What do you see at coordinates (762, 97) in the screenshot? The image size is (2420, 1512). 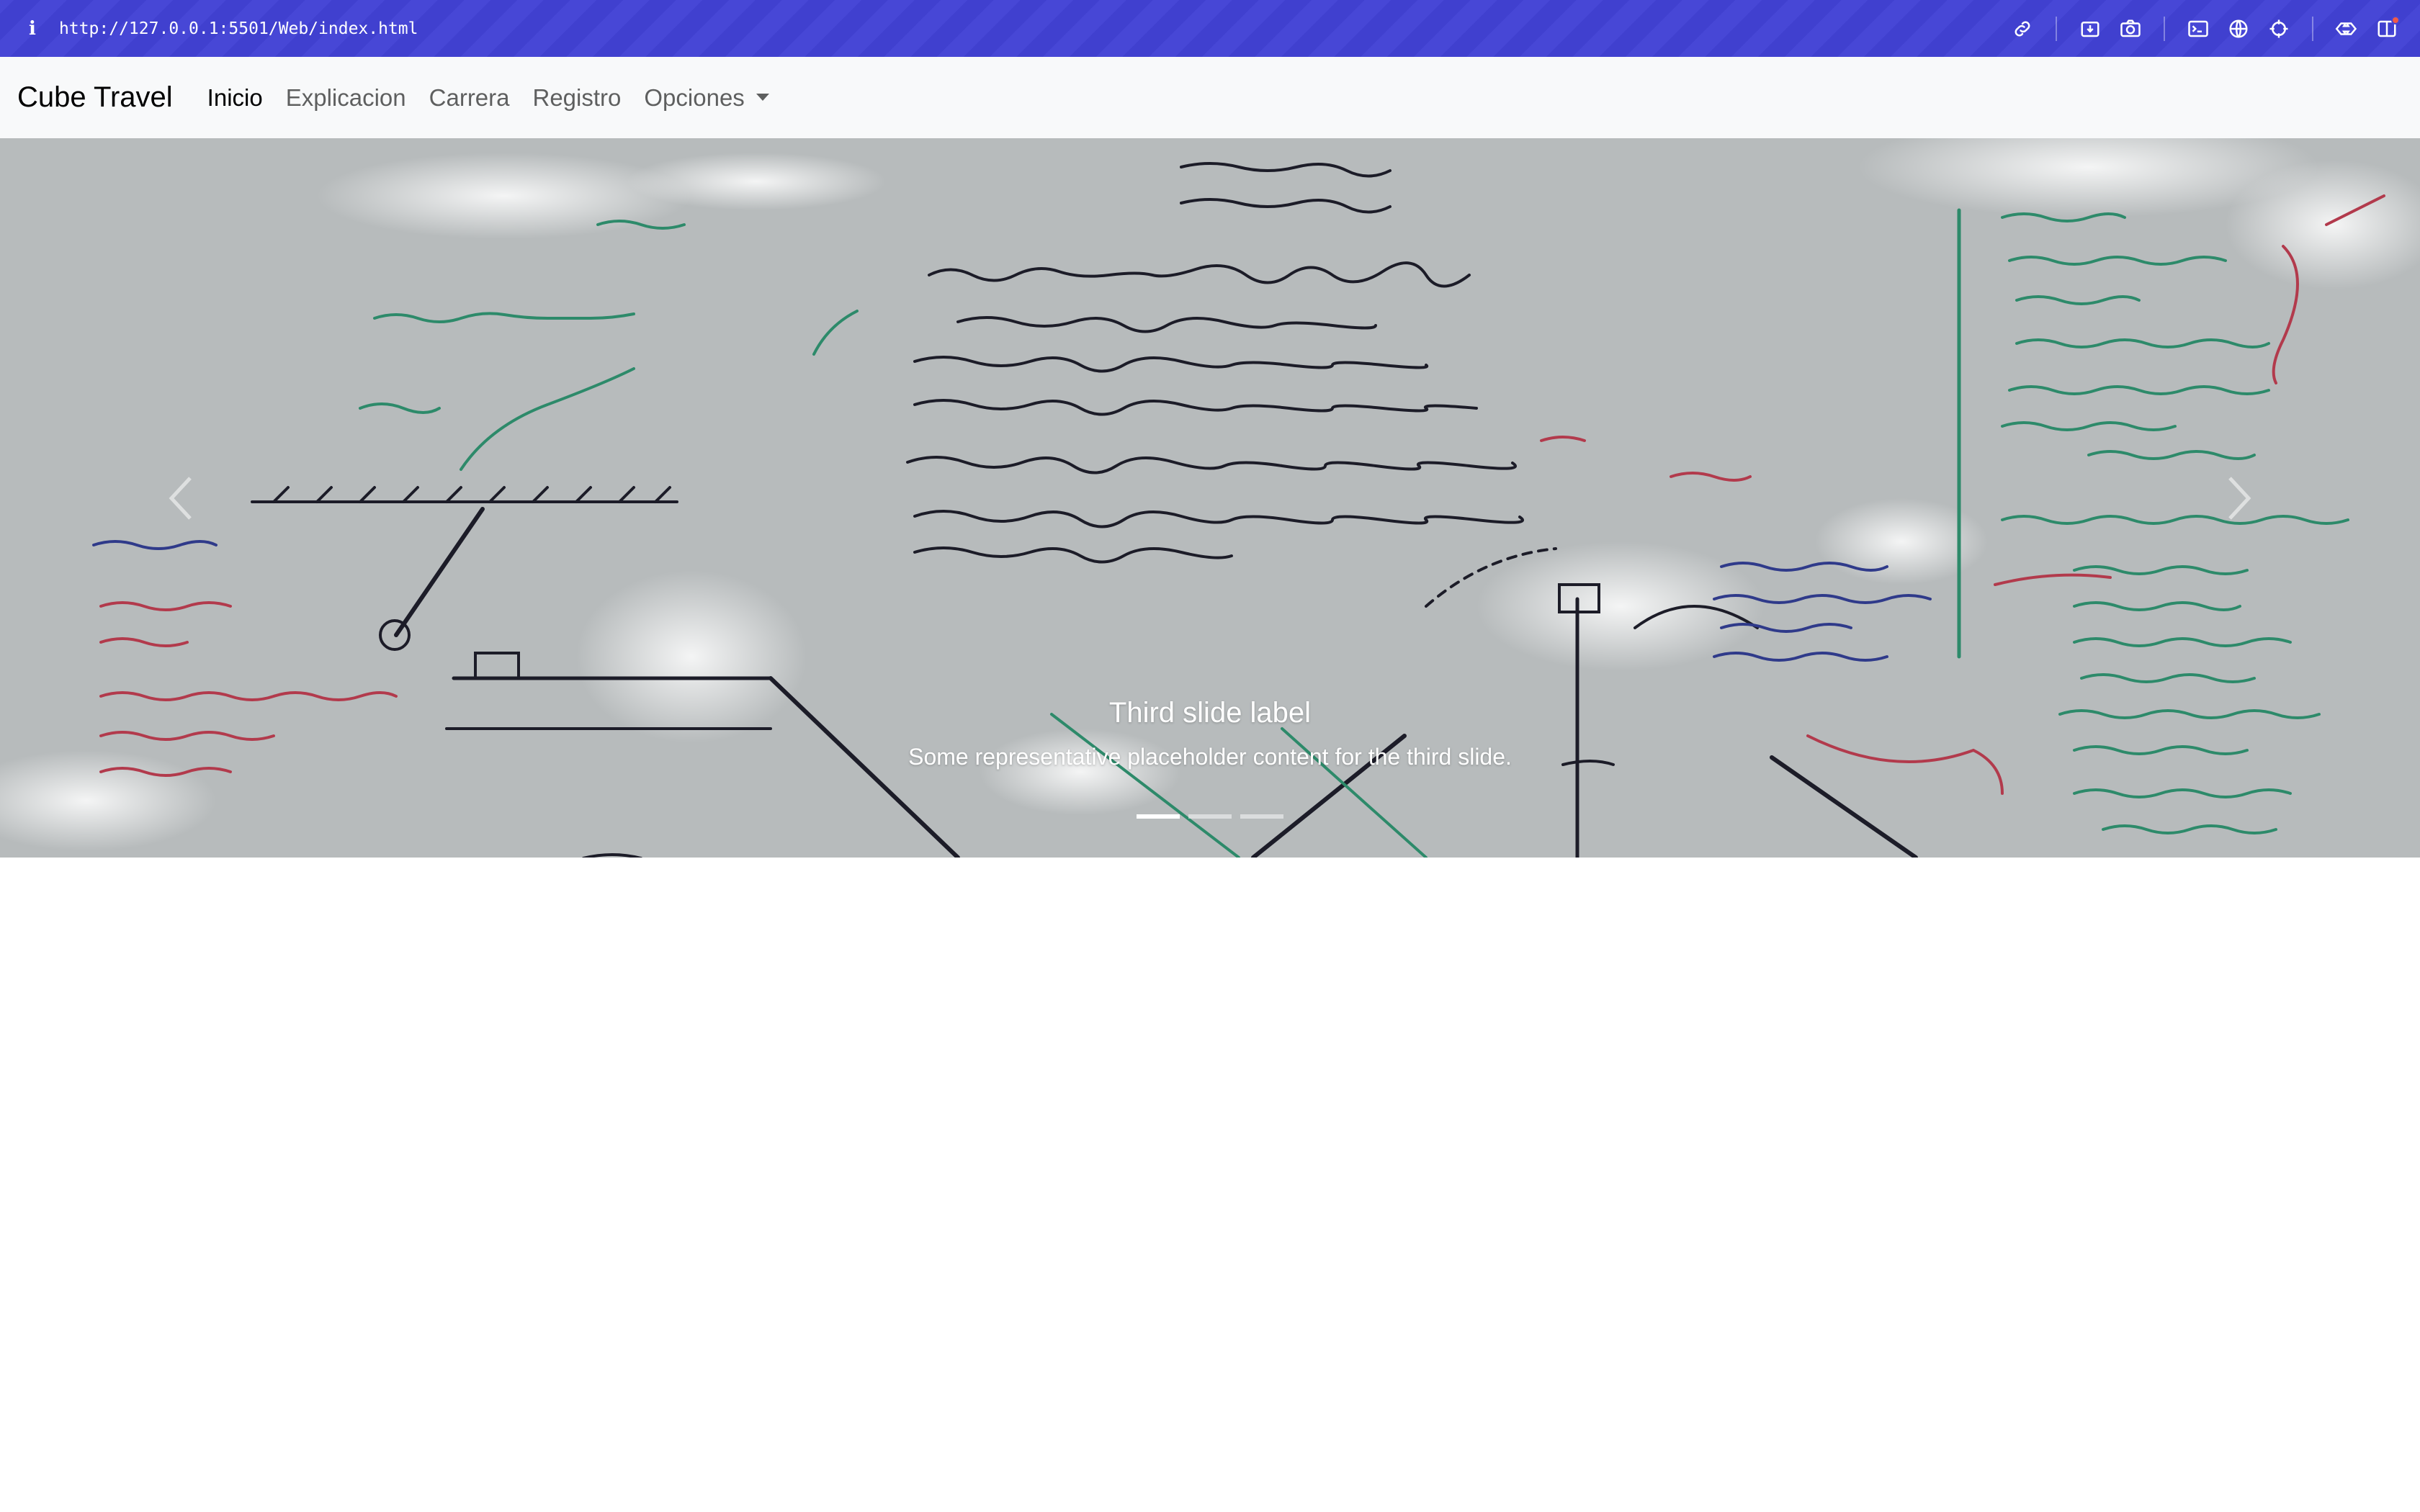 I see `caret-down-icon` at bounding box center [762, 97].